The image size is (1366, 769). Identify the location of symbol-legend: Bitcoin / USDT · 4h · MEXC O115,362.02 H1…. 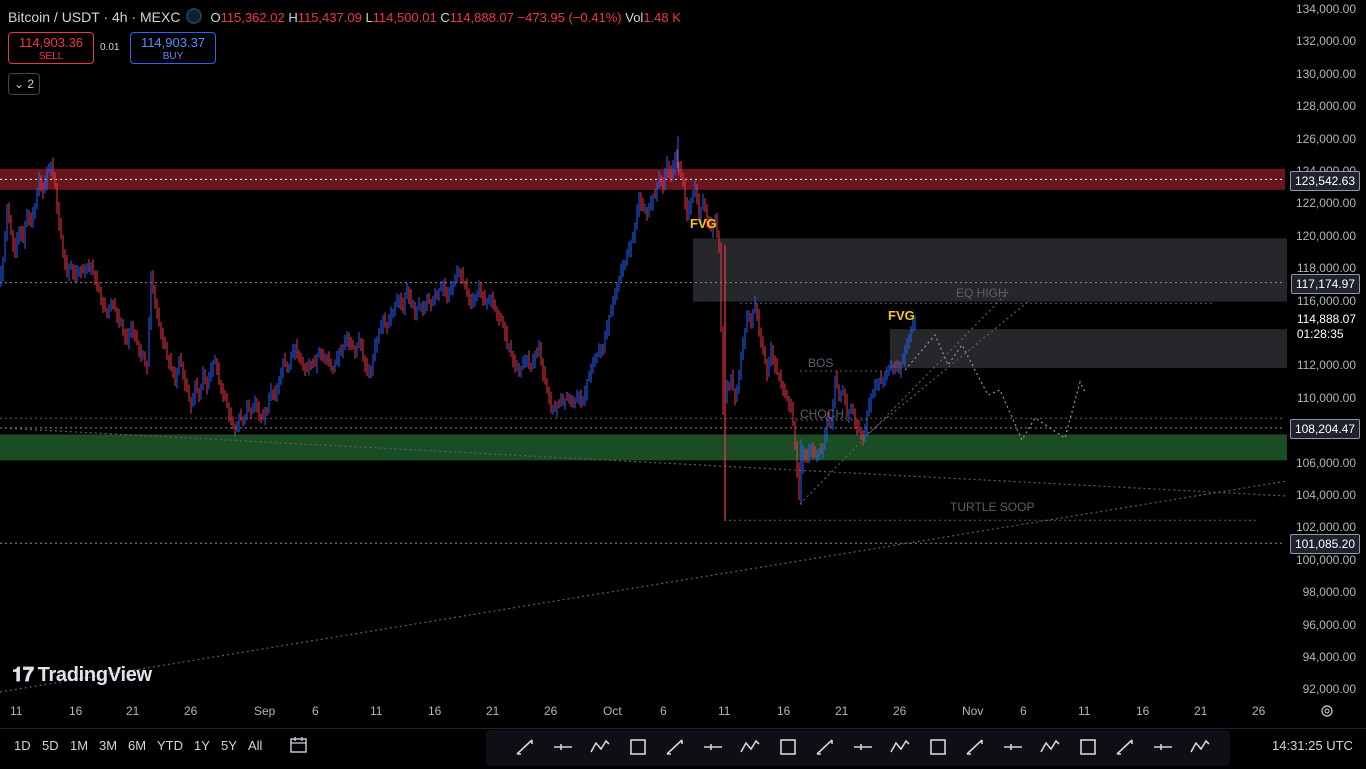
(344, 16).